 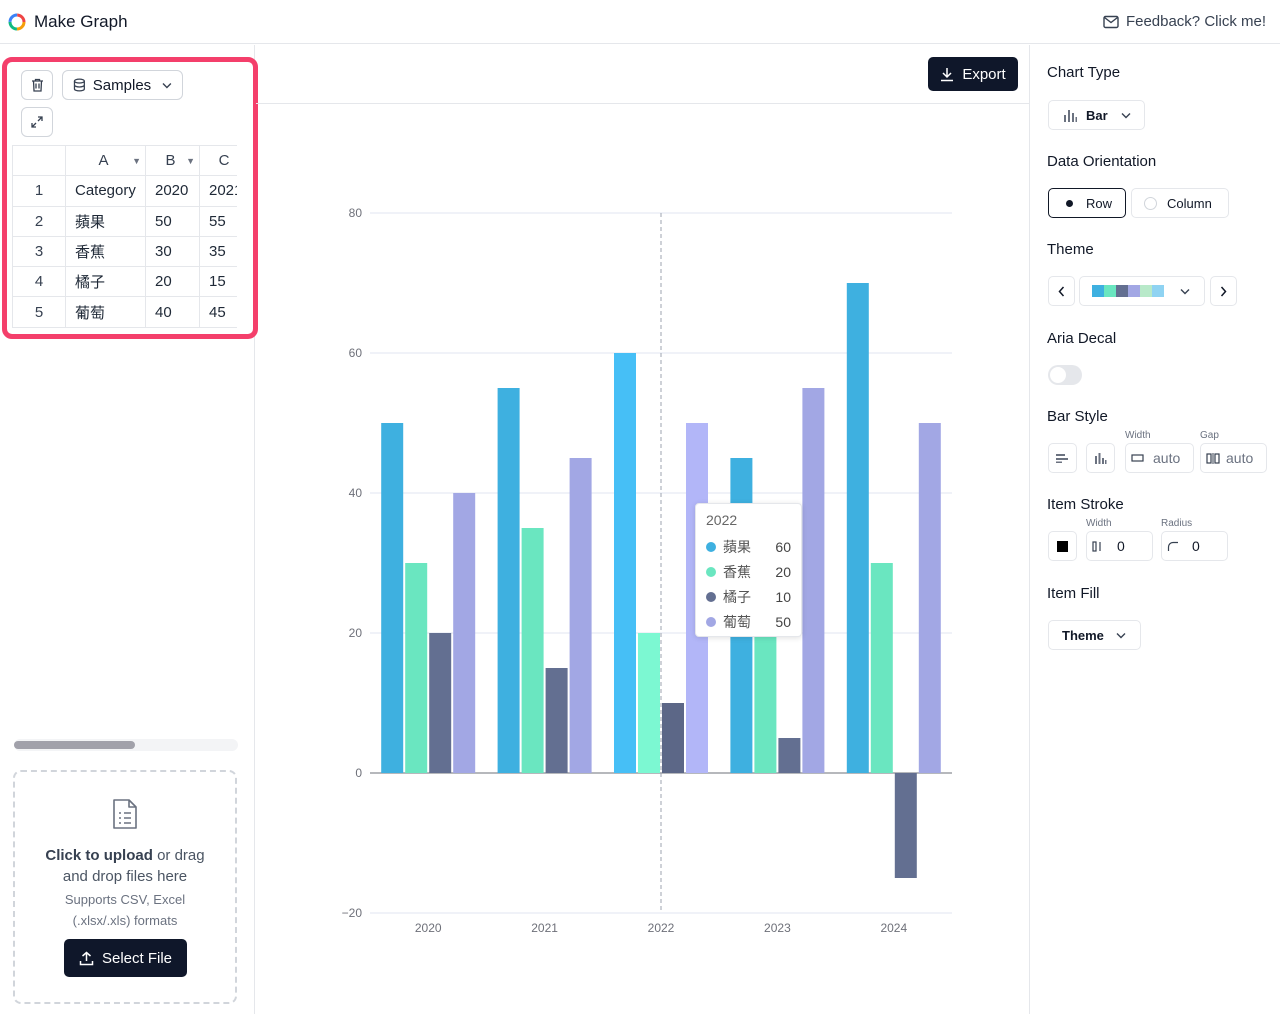 What do you see at coordinates (1099, 523) in the screenshot?
I see `stroke-width-label: Width` at bounding box center [1099, 523].